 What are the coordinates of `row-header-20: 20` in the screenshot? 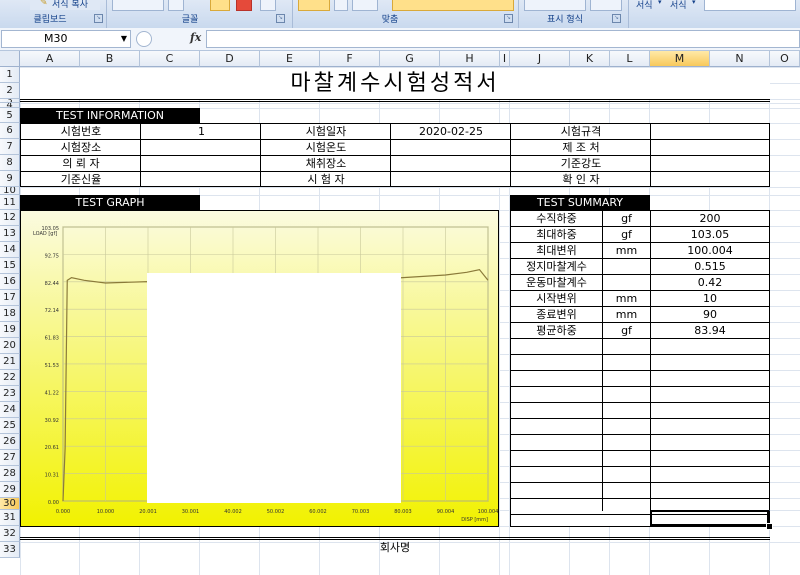 It's located at (10, 346).